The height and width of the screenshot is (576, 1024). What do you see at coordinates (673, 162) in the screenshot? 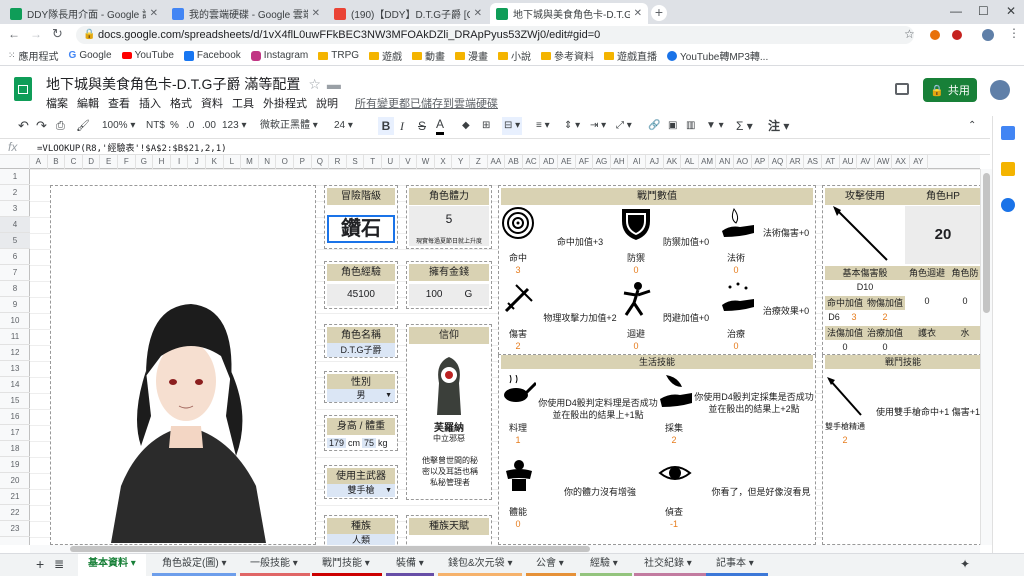
I see `column-header: AK` at bounding box center [673, 162].